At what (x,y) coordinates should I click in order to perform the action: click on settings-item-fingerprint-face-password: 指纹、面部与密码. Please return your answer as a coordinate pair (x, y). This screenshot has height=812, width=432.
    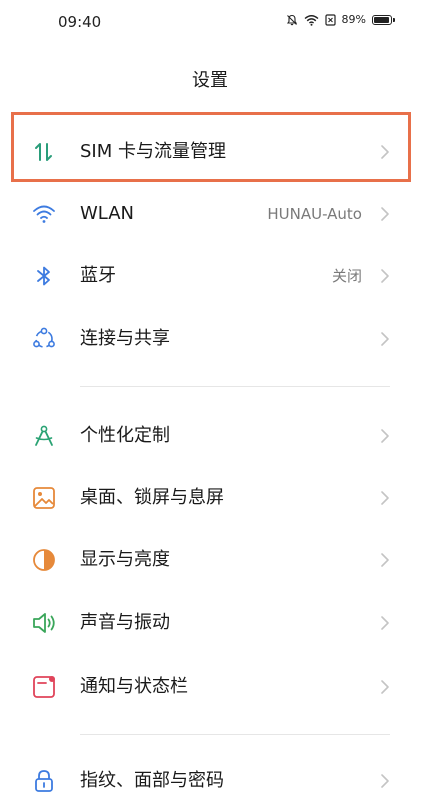
    Looking at the image, I should click on (210, 781).